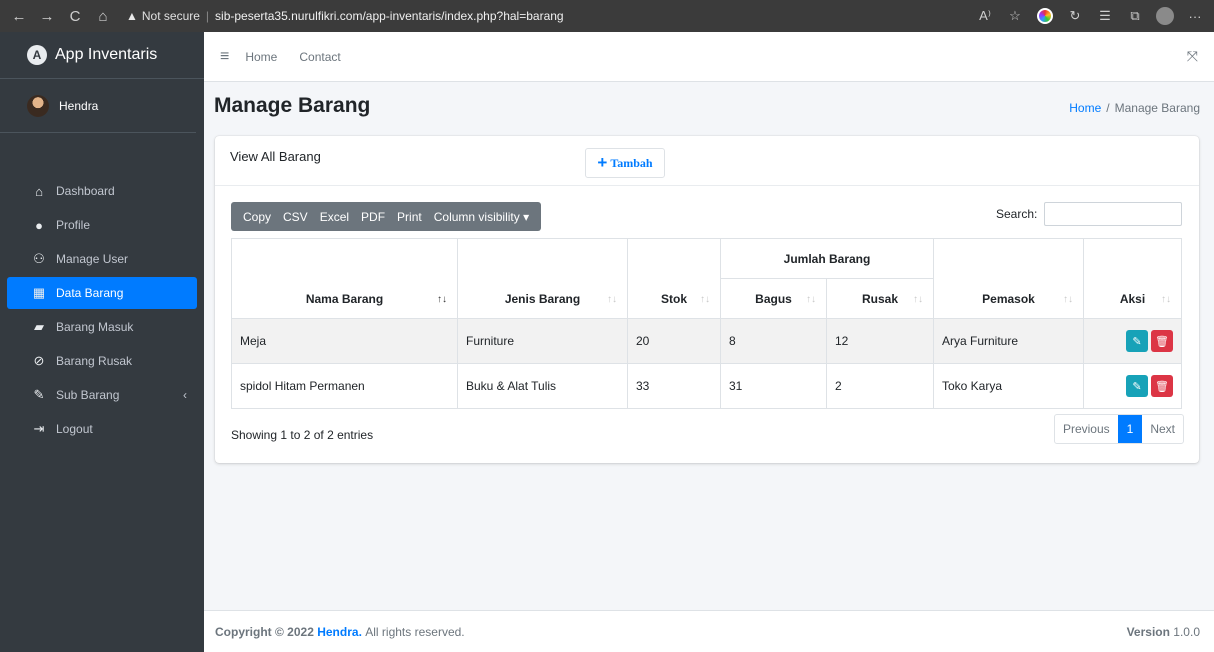 This screenshot has width=1214, height=652. I want to click on column-header-pemasok: Pemasok ↑↓, so click(1008, 278).